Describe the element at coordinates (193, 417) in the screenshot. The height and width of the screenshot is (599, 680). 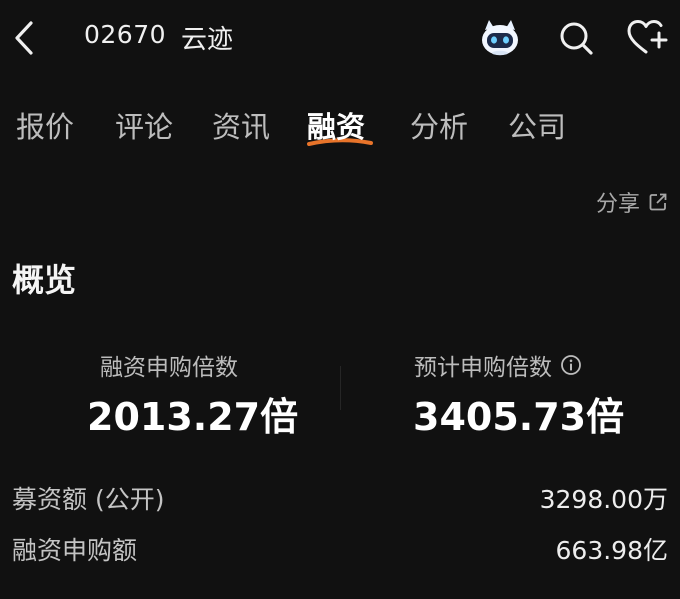
I see `financing-subscription-multiple-value: 2013.27倍` at that location.